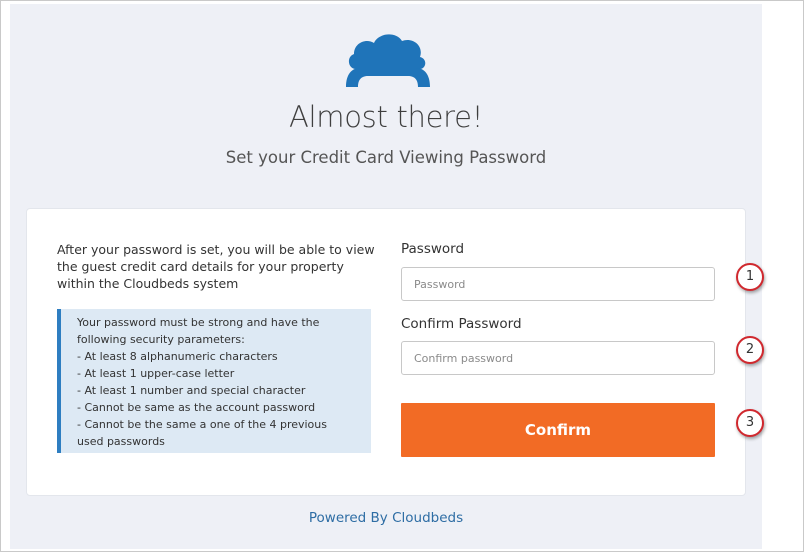 The image size is (804, 552). I want to click on page-title: Almost there!, so click(386, 117).